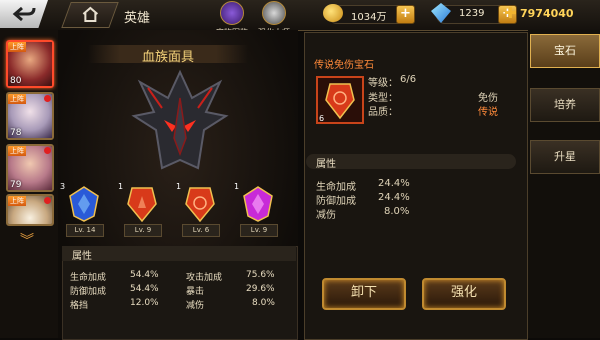 The height and width of the screenshot is (340, 600). I want to click on level-value: 6/6, so click(408, 79).